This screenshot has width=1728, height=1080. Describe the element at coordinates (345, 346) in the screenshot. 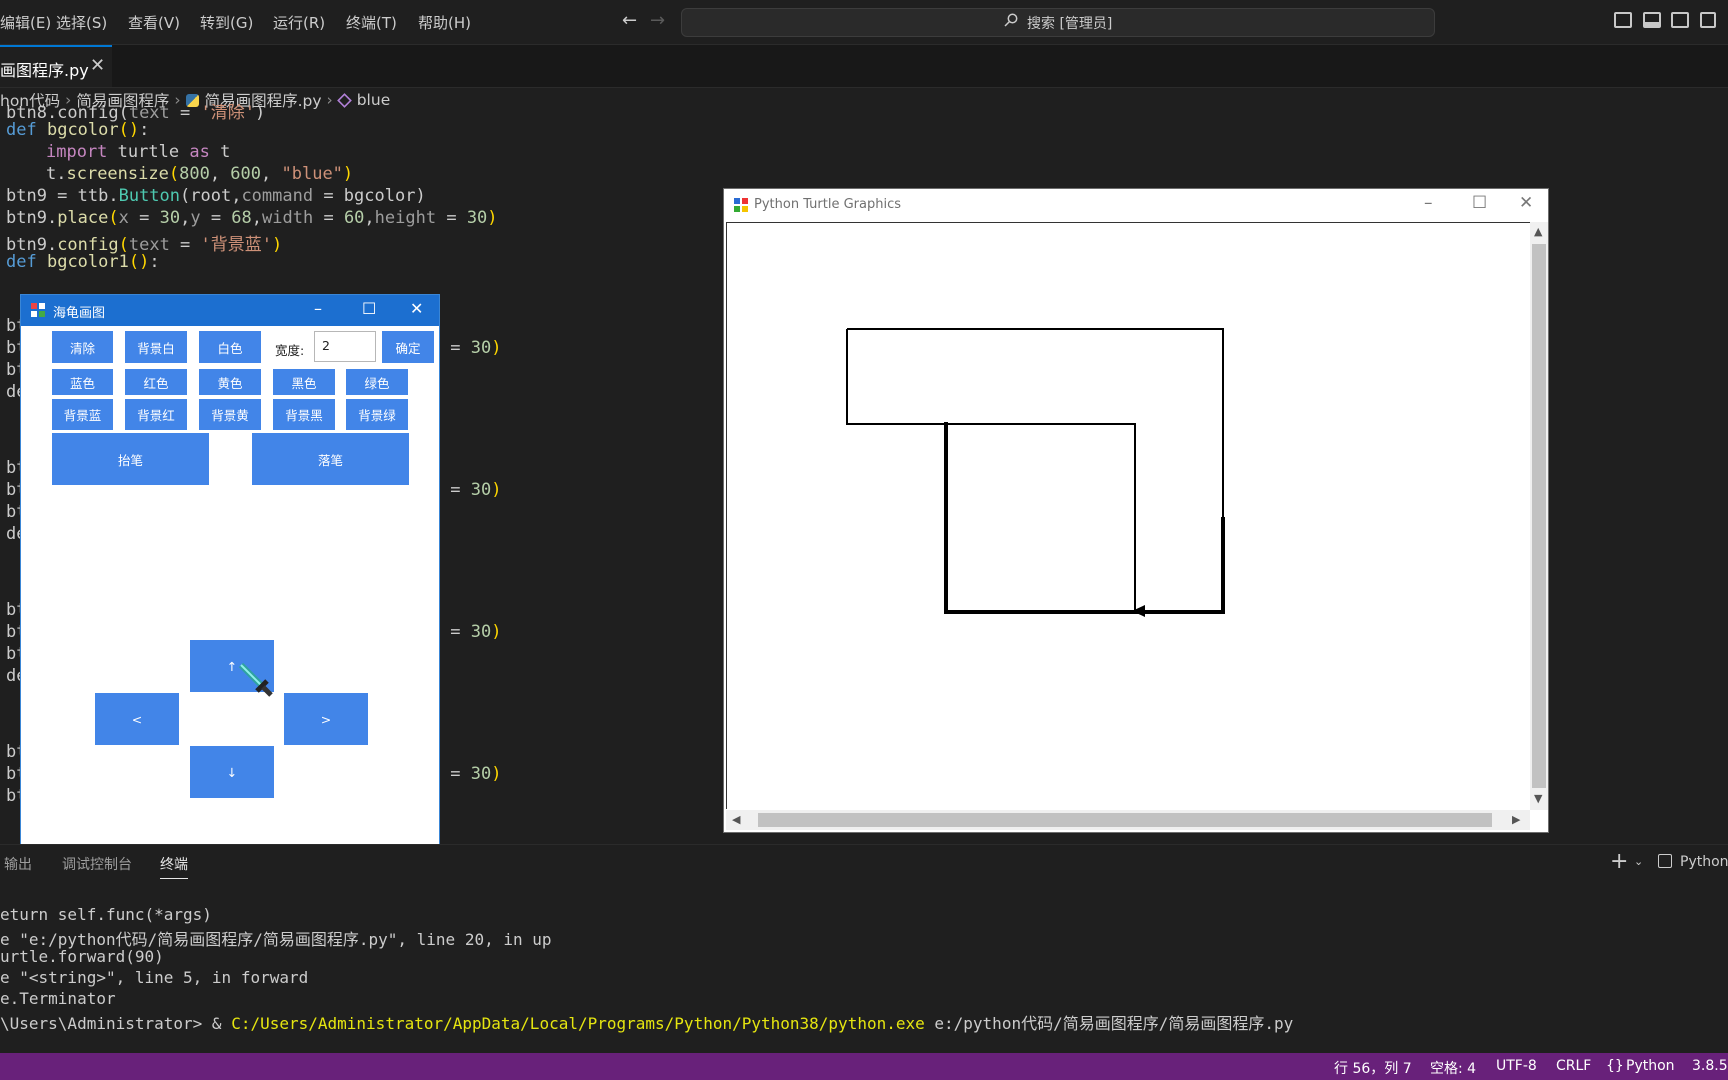

I see `width-input: 2` at that location.